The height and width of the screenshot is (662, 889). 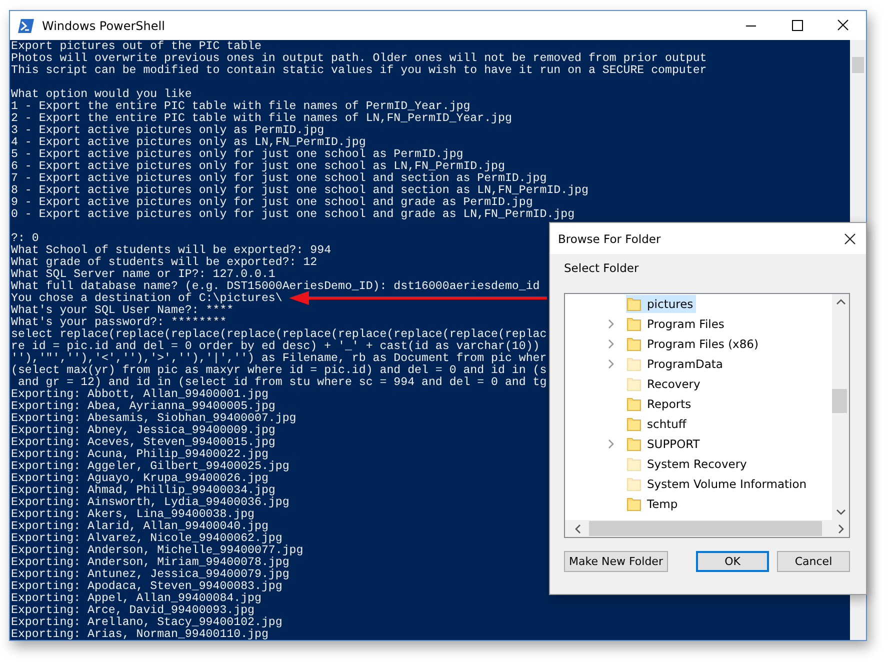 I want to click on prompt-text: Select Folder, so click(x=602, y=269).